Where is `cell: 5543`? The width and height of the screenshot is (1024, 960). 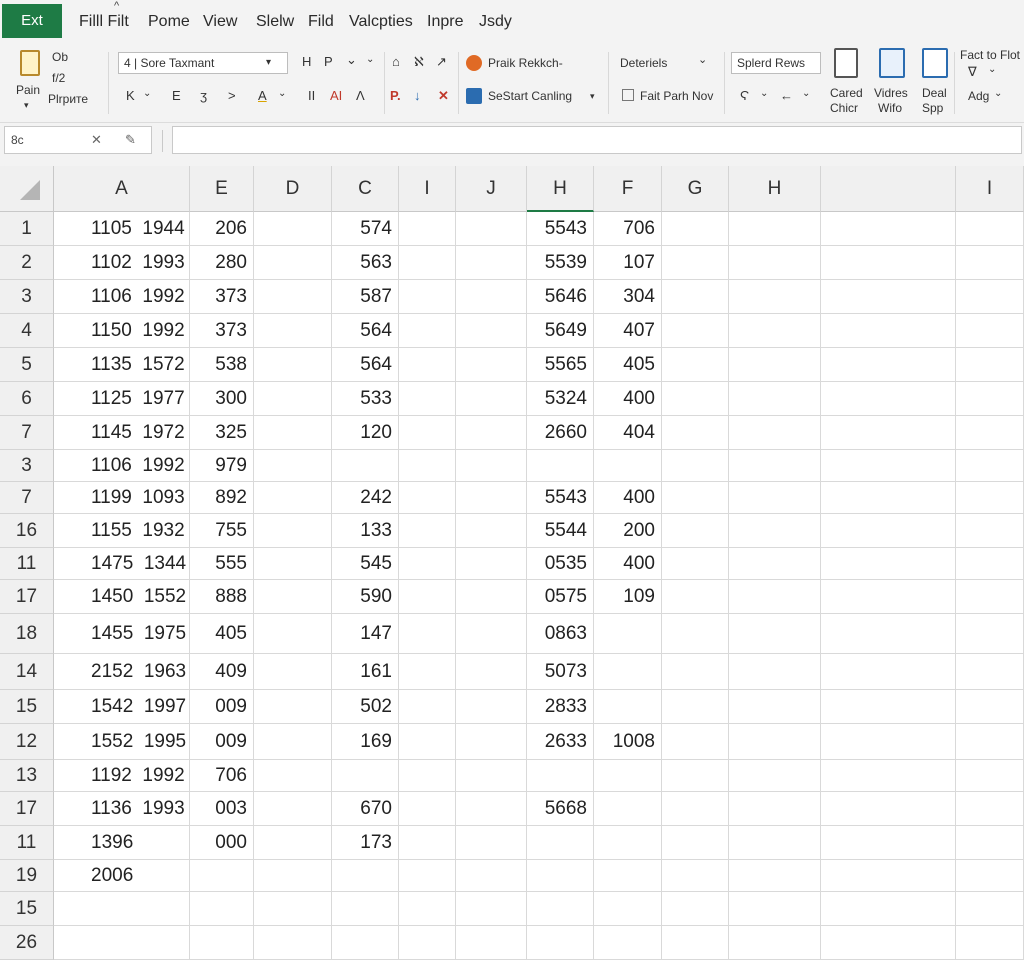 cell: 5543 is located at coordinates (560, 229).